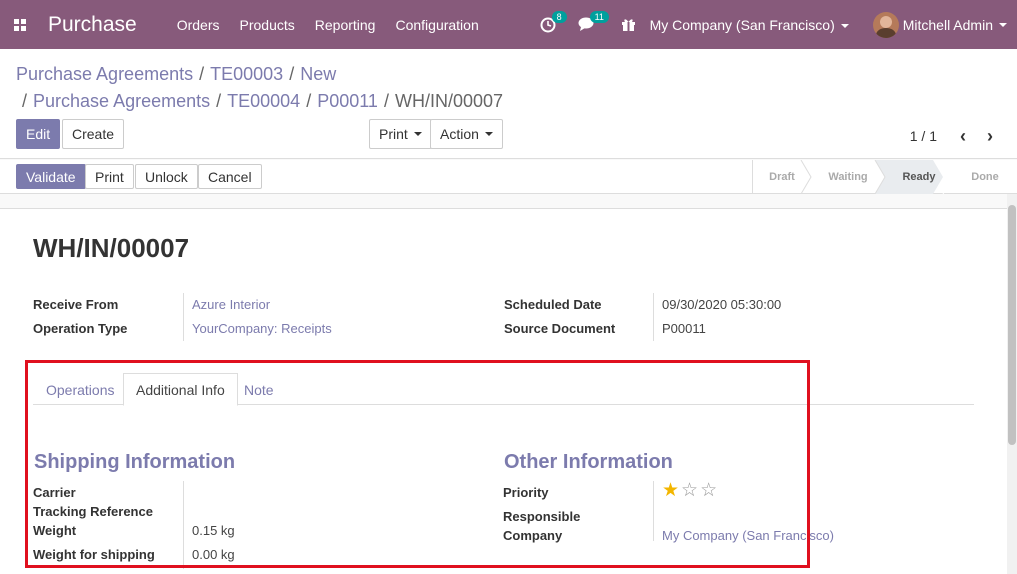 The height and width of the screenshot is (574, 1017). What do you see at coordinates (459, 134) in the screenshot?
I see `action-label: Action` at bounding box center [459, 134].